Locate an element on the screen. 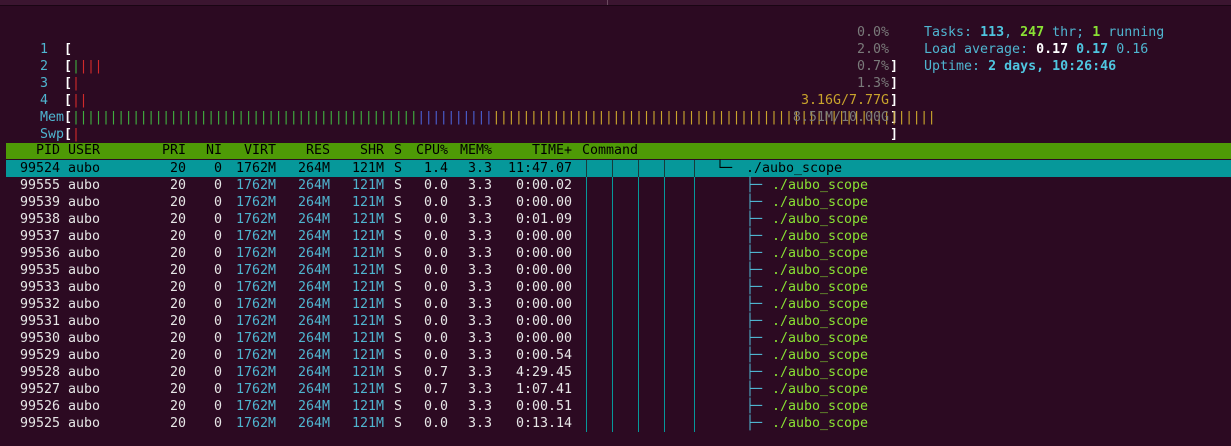  terminal-tab-bar is located at coordinates (615, 3).